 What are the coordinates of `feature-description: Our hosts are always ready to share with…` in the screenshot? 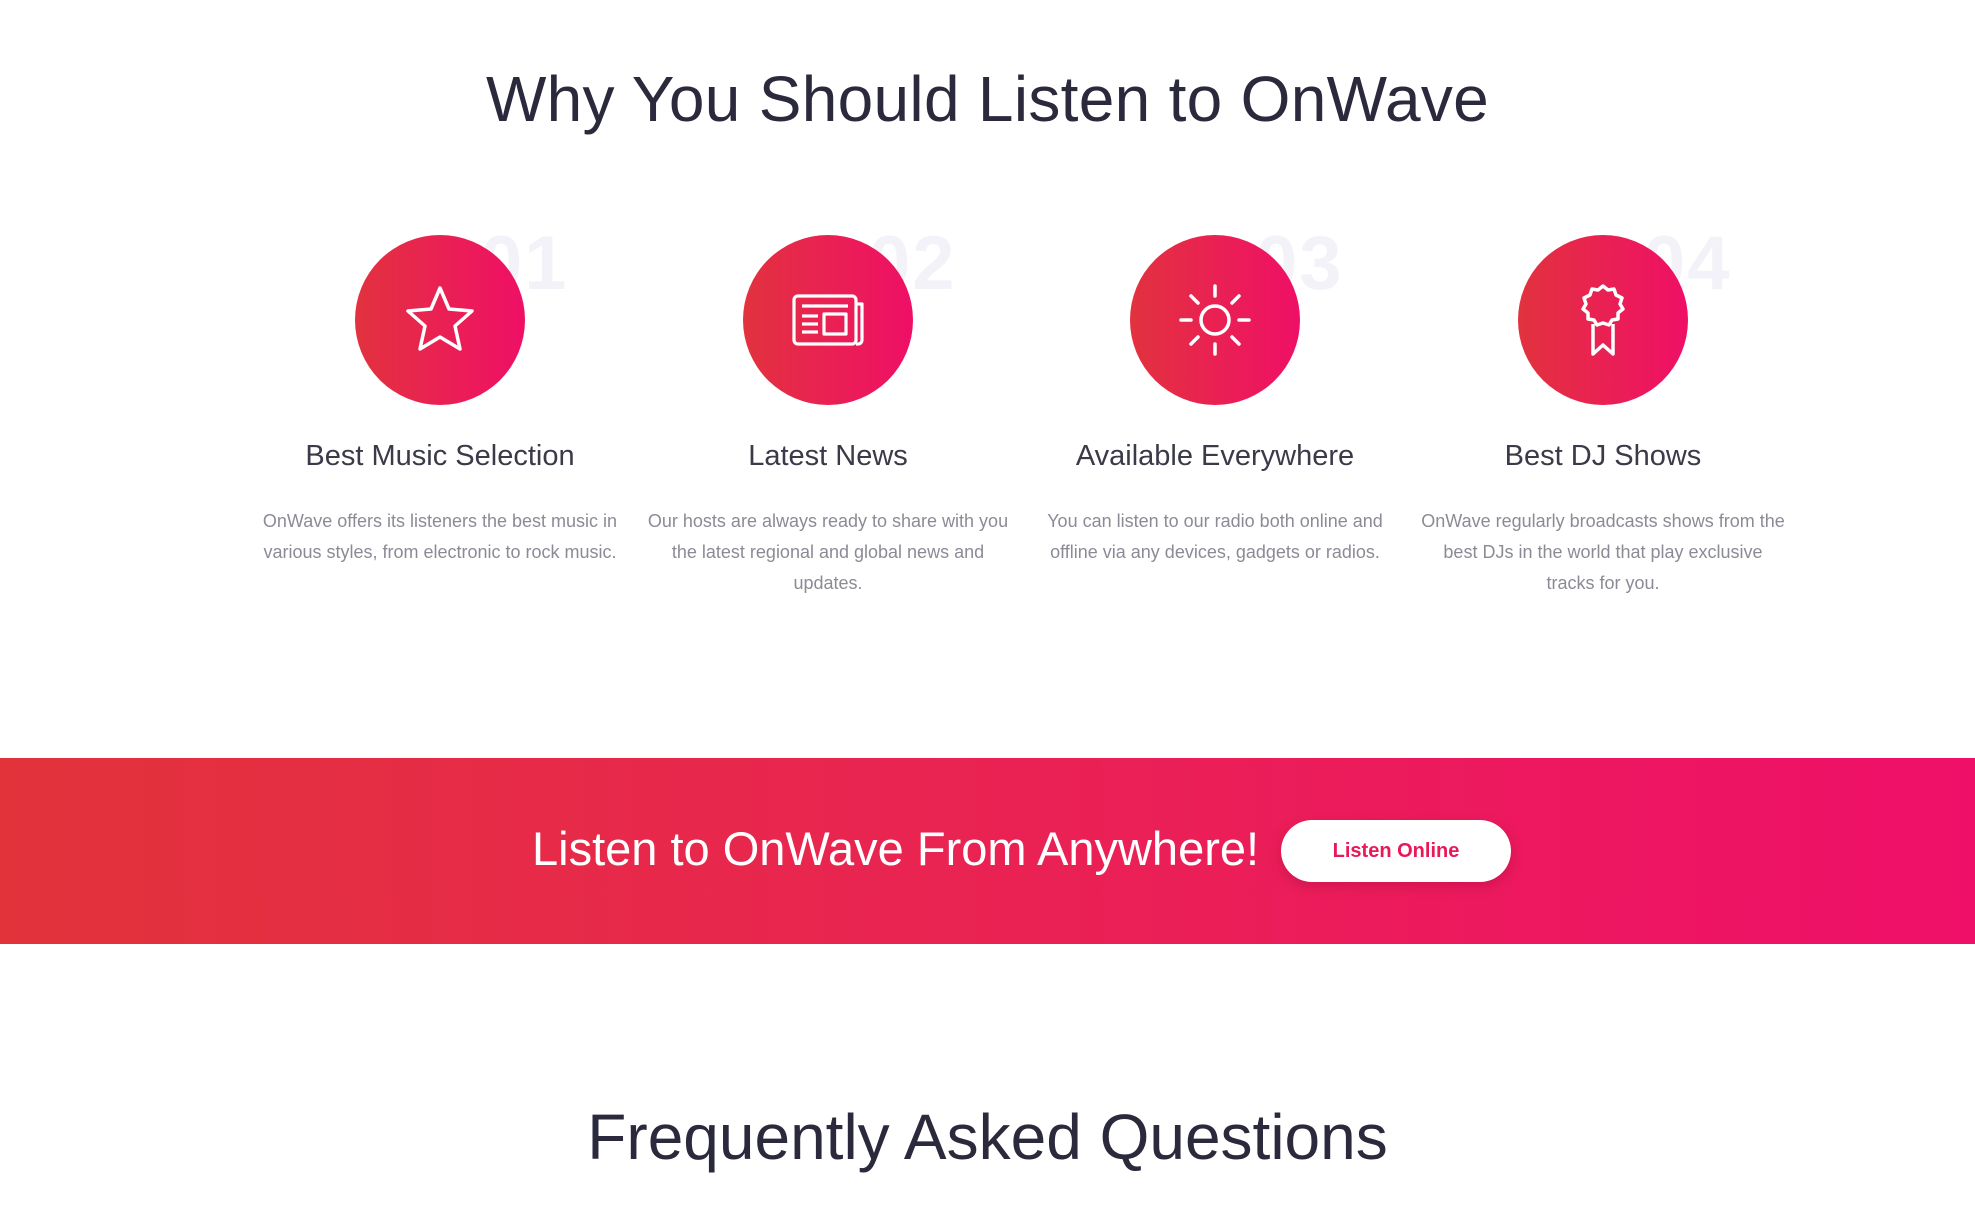 It's located at (828, 552).